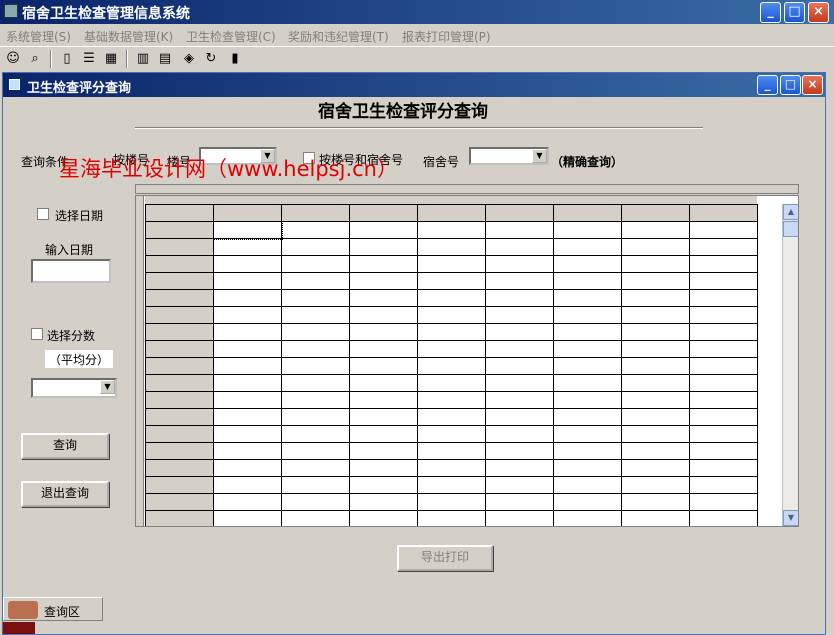 Image resolution: width=834 pixels, height=635 pixels. What do you see at coordinates (143, 59) in the screenshot?
I see `table-icon: ▥` at bounding box center [143, 59].